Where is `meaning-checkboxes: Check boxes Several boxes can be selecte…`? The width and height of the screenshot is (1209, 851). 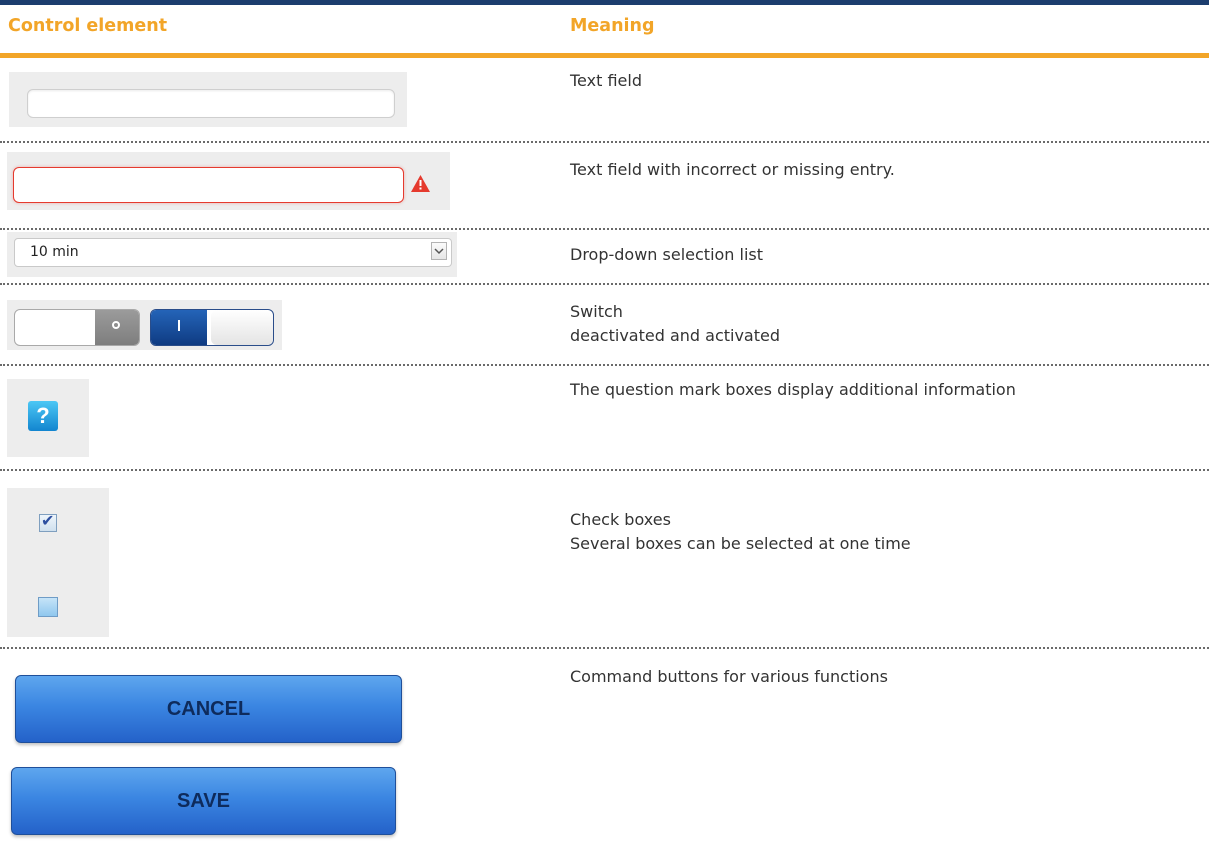 meaning-checkboxes: Check boxes Several boxes can be selecte… is located at coordinates (740, 531).